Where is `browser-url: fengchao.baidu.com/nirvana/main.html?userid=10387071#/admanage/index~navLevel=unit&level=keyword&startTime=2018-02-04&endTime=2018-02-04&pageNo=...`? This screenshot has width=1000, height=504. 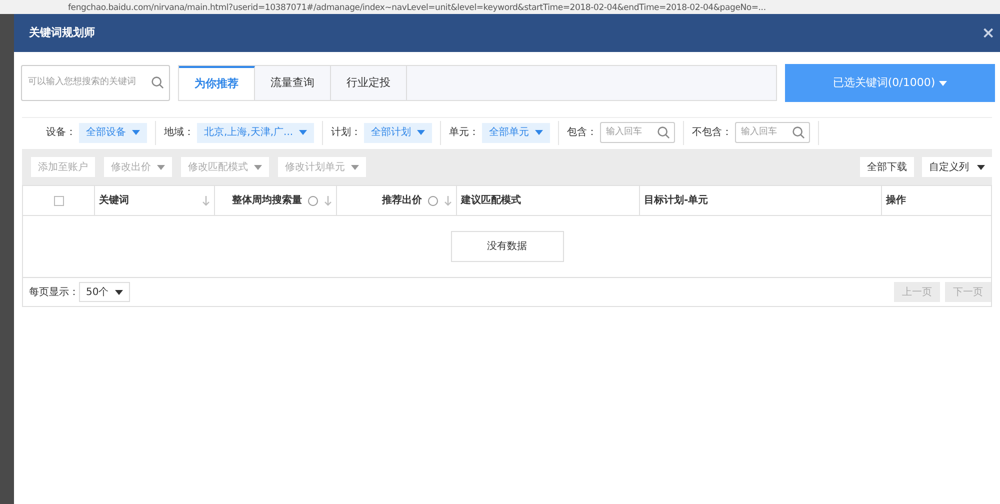 browser-url: fengchao.baidu.com/nirvana/main.html?userid=10387071#/admanage/index~navLevel=unit&level=keyword&startTime=2018-02-04&endTime=2018-02-04&pageNo=... is located at coordinates (417, 8).